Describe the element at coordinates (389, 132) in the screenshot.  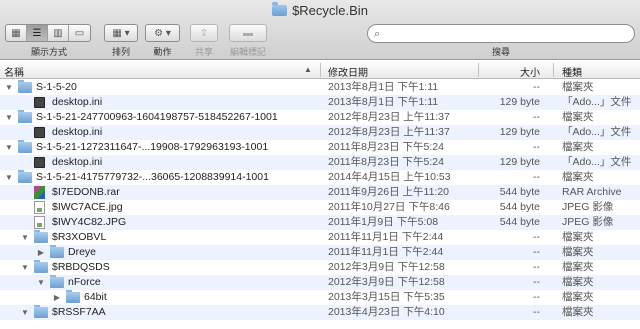
I see `modified-date: 2012年8月23日 上午11:37` at that location.